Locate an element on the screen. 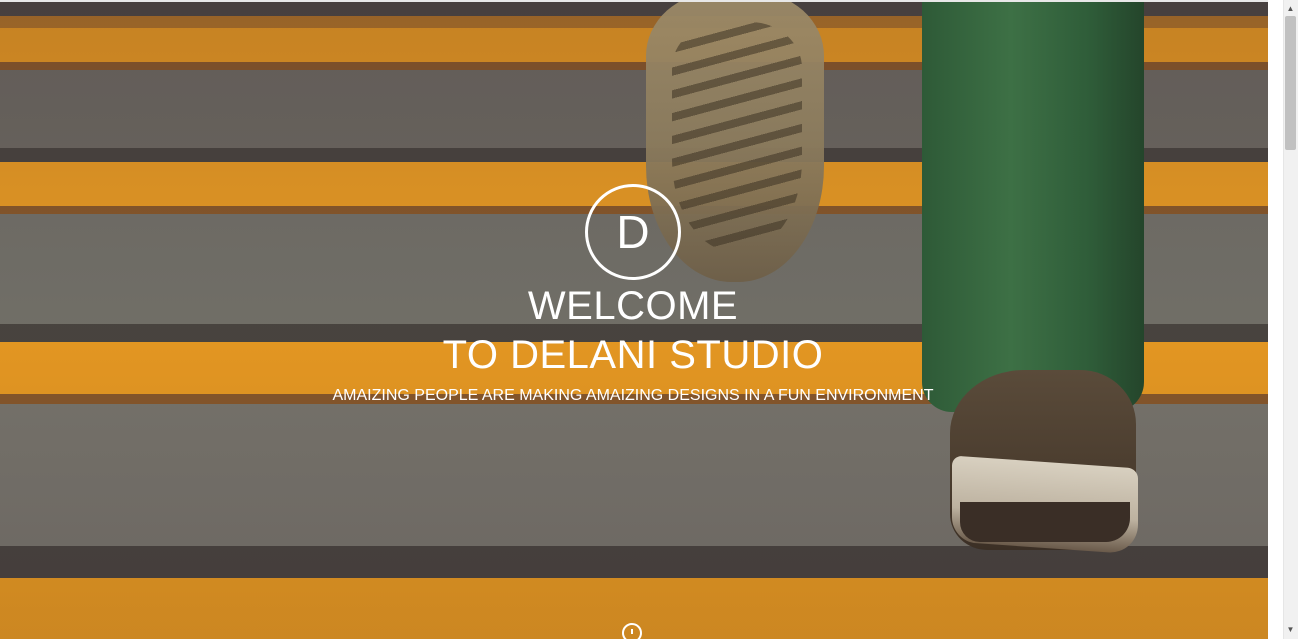  hero-title: WELCOME TO DELANI STUDIO is located at coordinates (633, 331).